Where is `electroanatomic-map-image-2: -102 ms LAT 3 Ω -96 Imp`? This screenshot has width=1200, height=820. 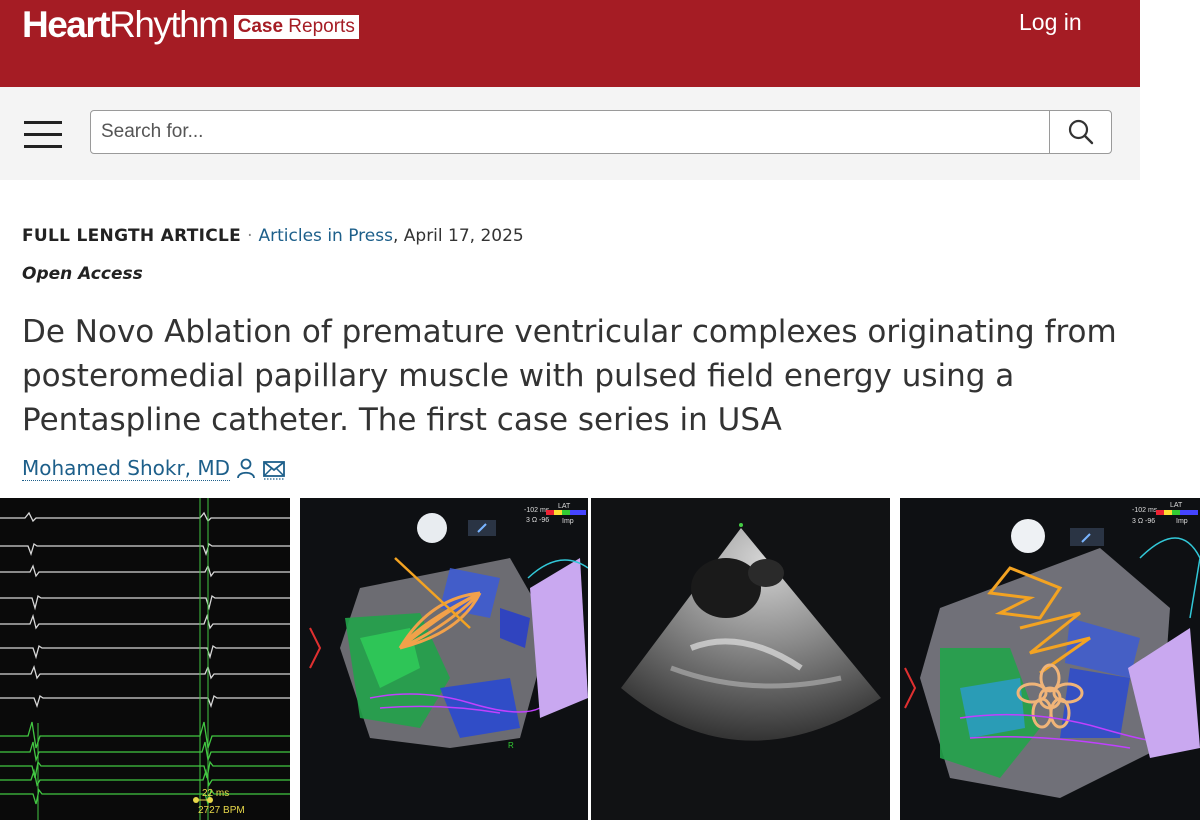
electroanatomic-map-image-2: -102 ms LAT 3 Ω -96 Imp is located at coordinates (1050, 659).